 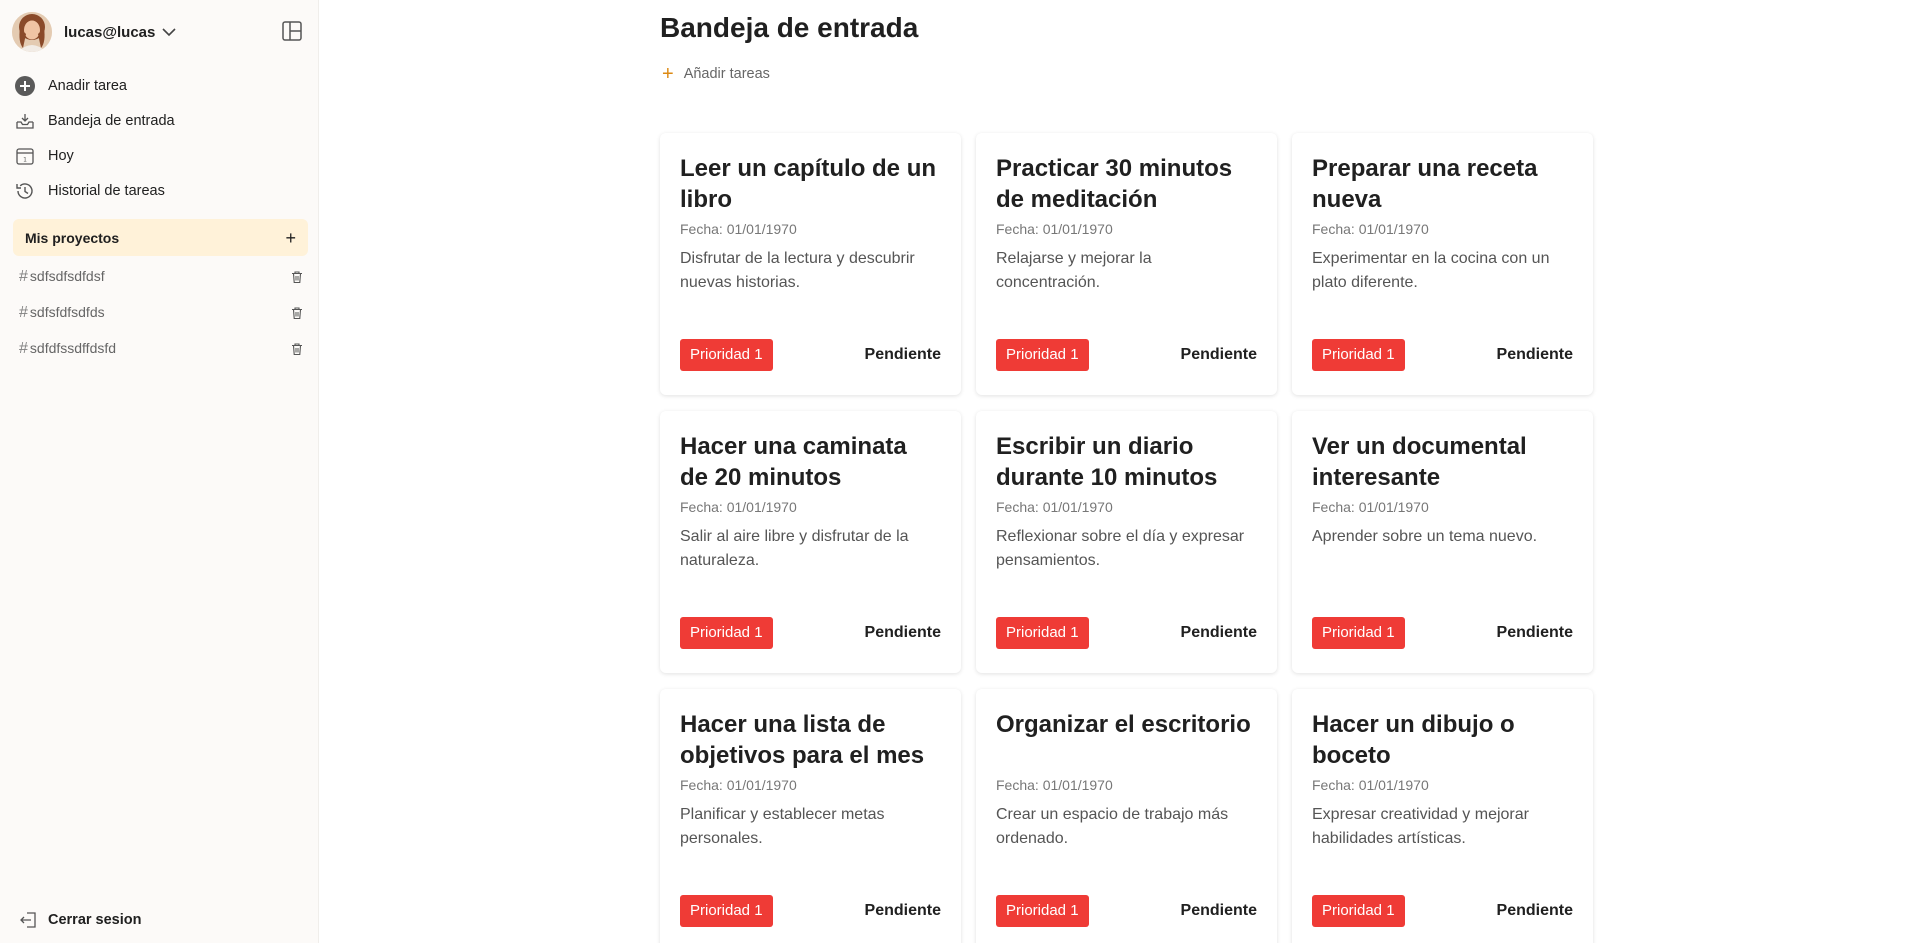 What do you see at coordinates (726, 74) in the screenshot?
I see `add-tasks-label: Añadir tareas` at bounding box center [726, 74].